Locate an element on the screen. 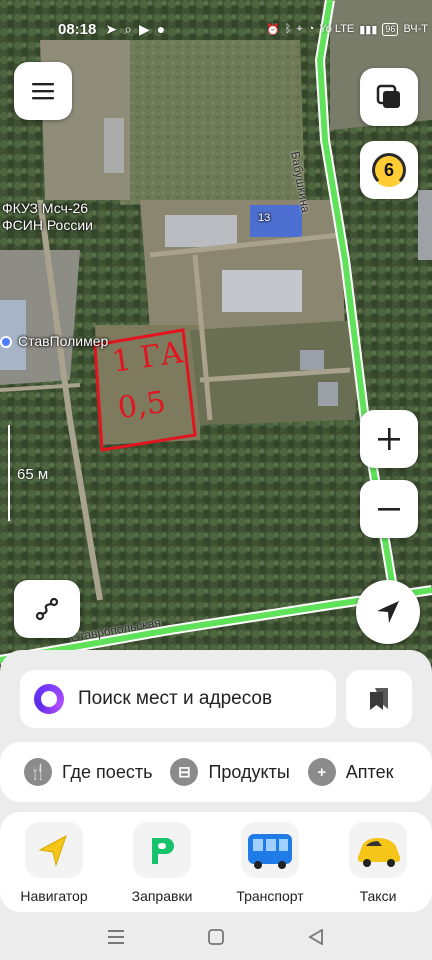 Image resolution: width=432 pixels, height=960 pixels. system-nav-bar is located at coordinates (216, 937).